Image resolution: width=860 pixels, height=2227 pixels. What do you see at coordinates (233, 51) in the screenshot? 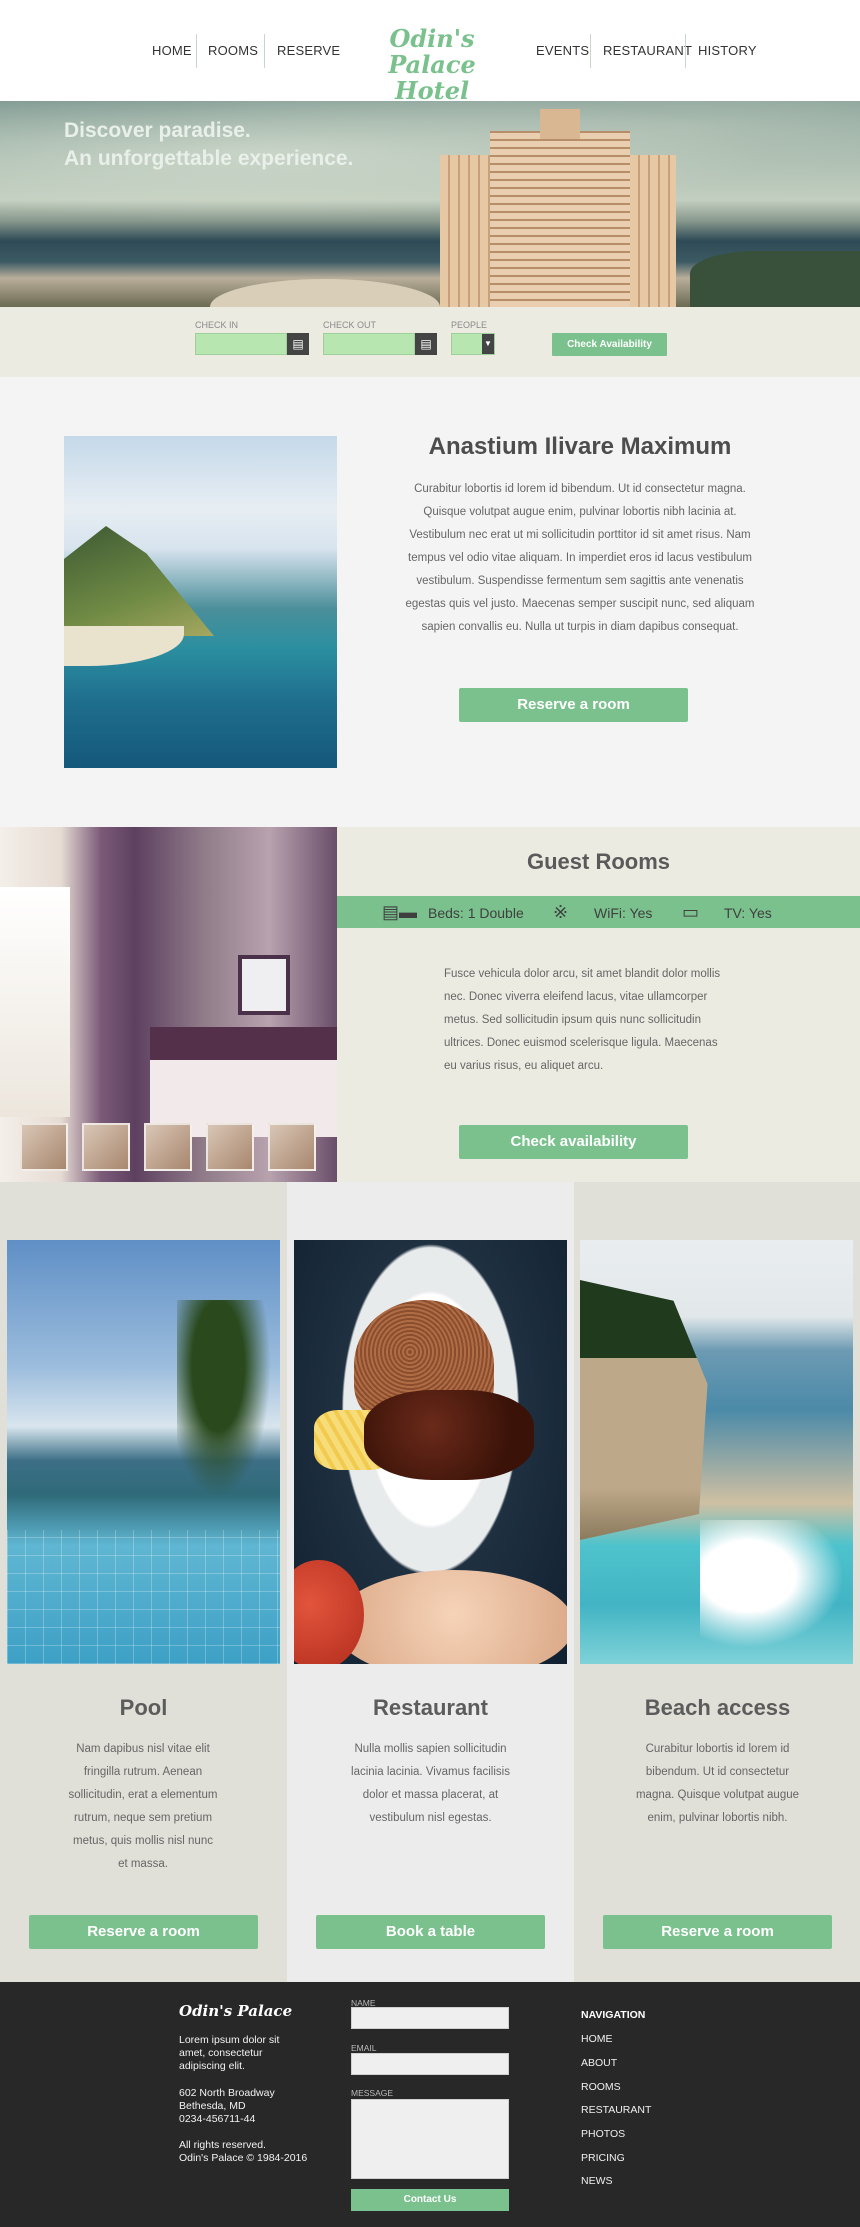
I see `nav-rooms: ROOMS` at bounding box center [233, 51].